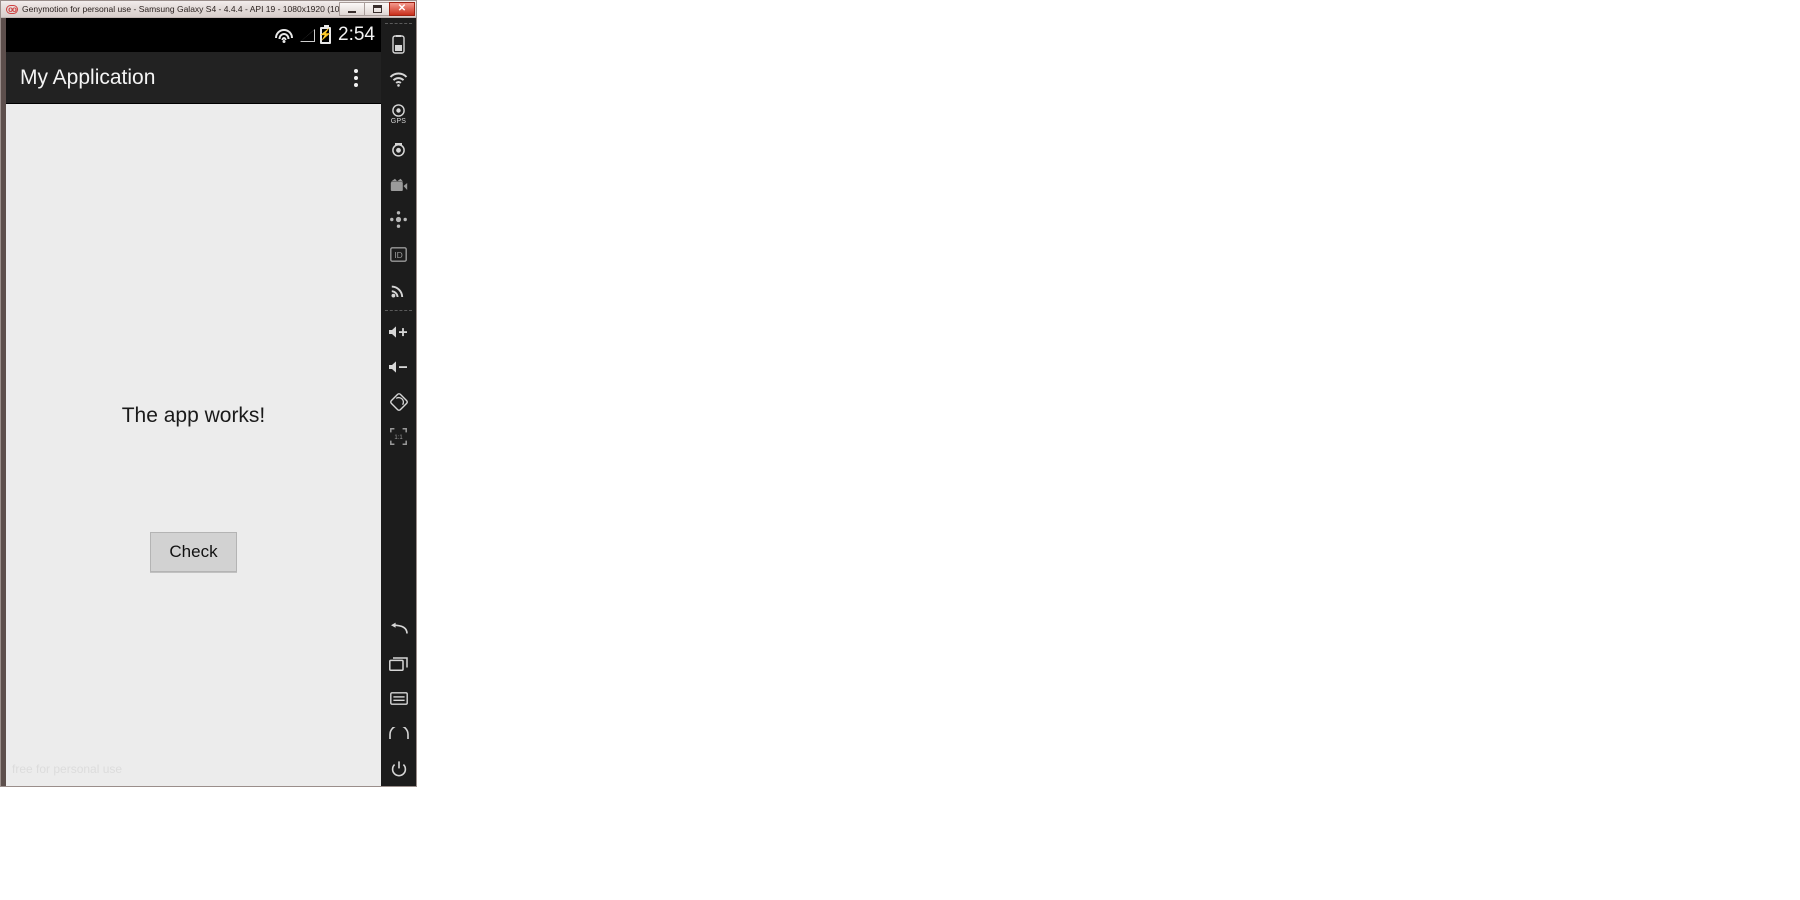  I want to click on android-status-bar: ⚡ 2:54, so click(193, 35).